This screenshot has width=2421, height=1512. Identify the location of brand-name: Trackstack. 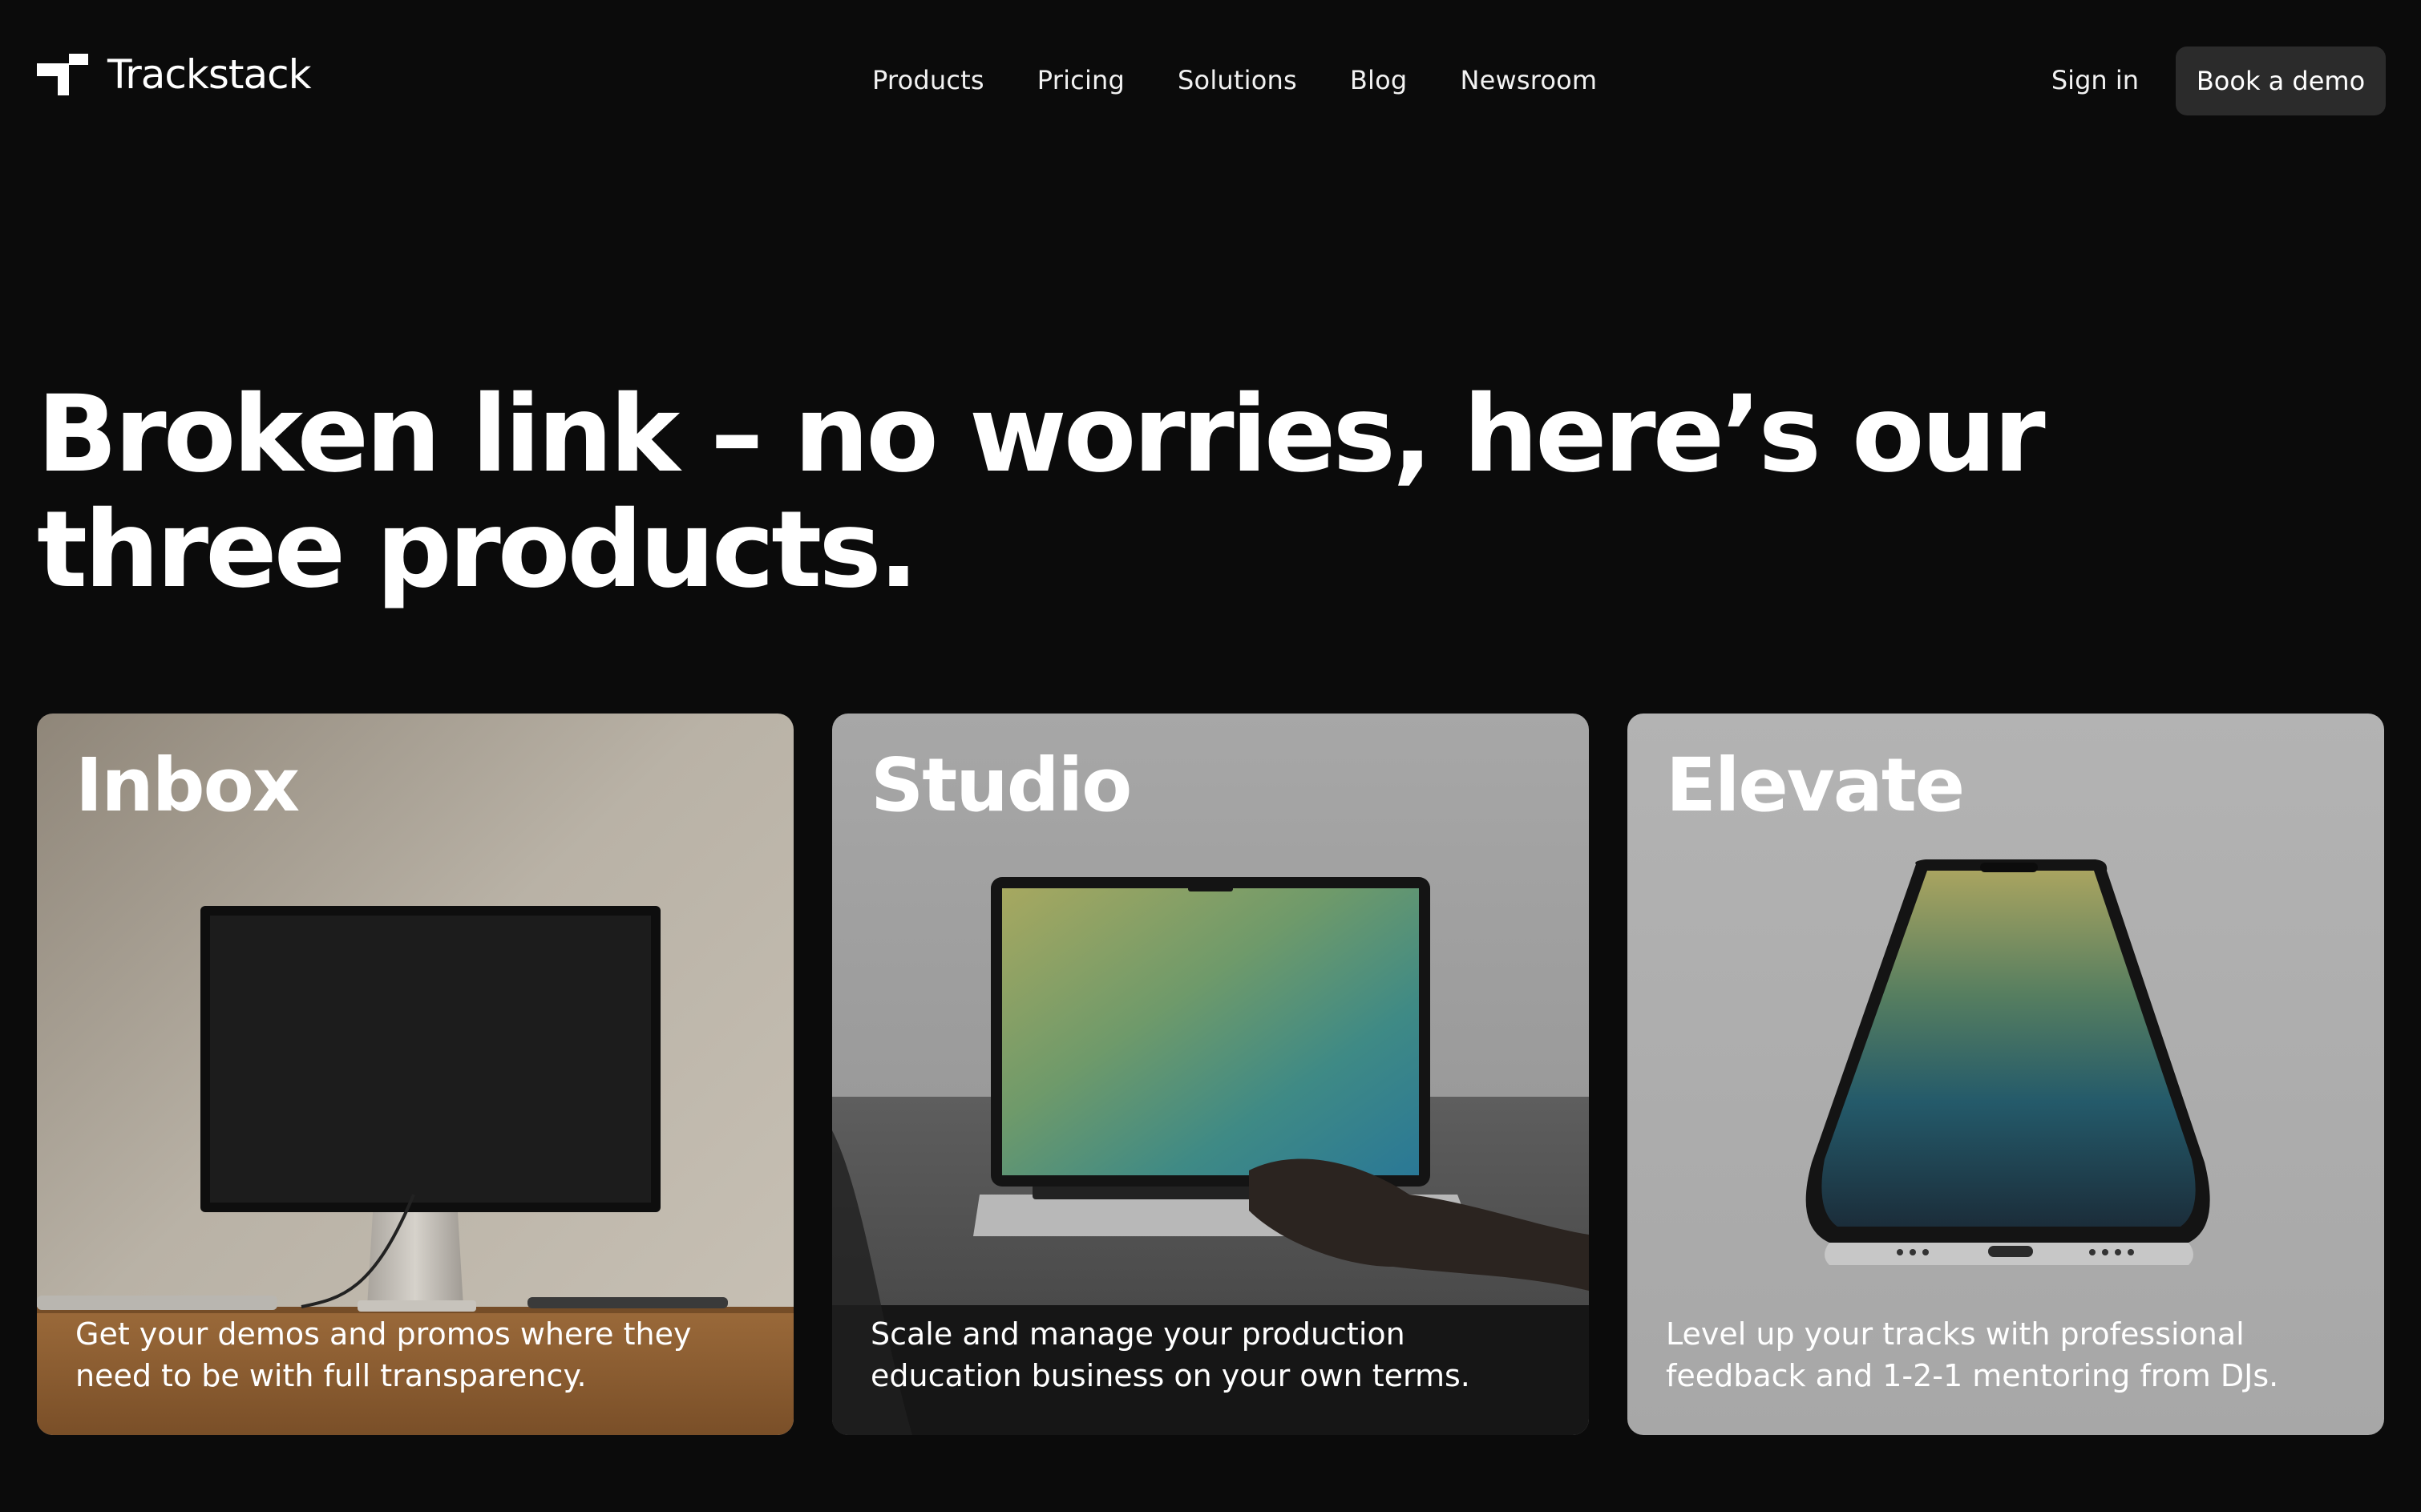
(209, 75).